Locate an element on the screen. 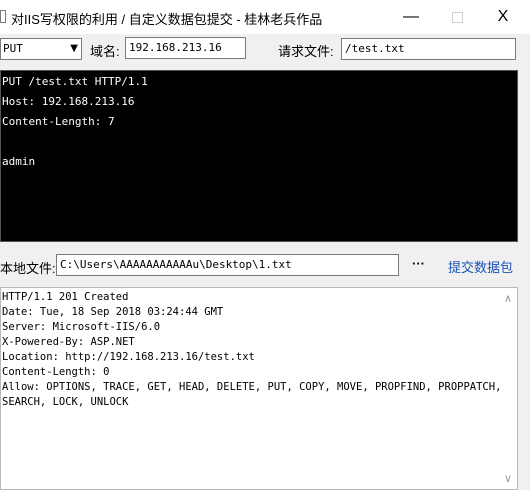 Image resolution: width=530 pixels, height=490 pixels. request-line: Host: 192.168.213.16 is located at coordinates (68, 101).